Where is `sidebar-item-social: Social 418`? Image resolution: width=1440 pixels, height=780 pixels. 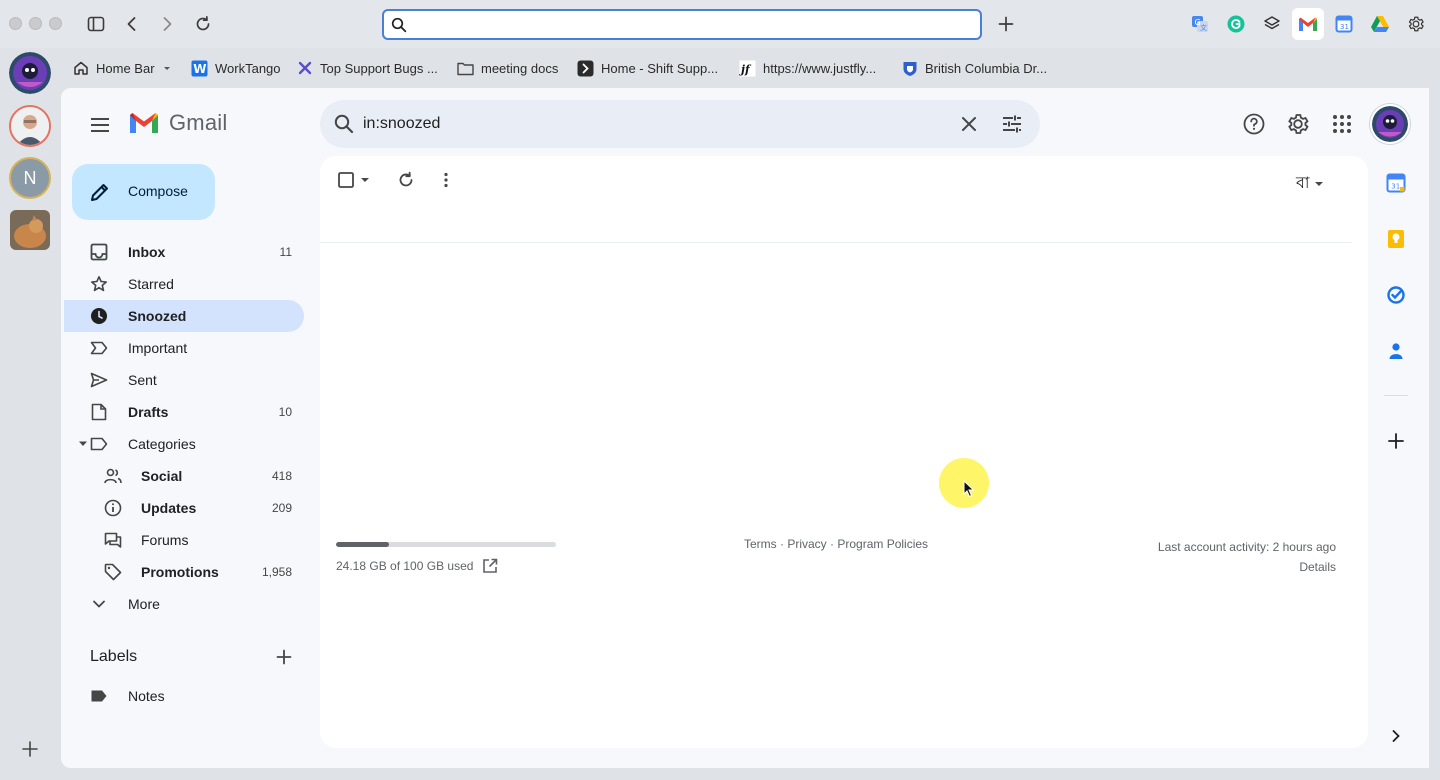
sidebar-item-social: Social 418 is located at coordinates (184, 476).